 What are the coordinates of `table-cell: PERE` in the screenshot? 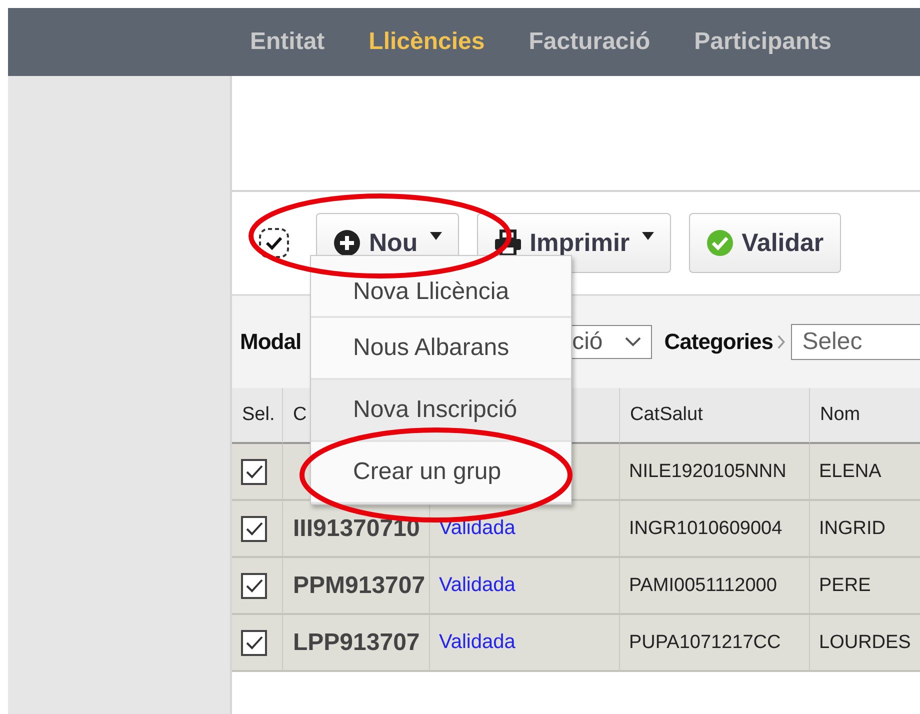 It's located at (865, 586).